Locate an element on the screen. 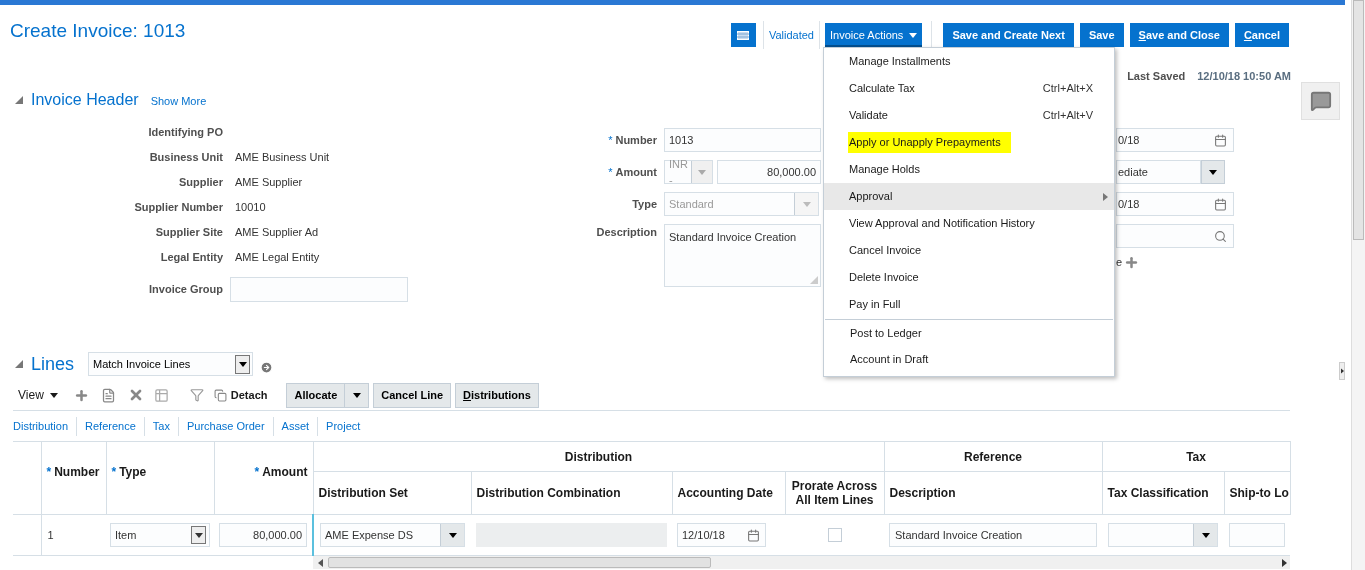 The width and height of the screenshot is (1365, 570). menu-item: Post to Ledger is located at coordinates (969, 333).